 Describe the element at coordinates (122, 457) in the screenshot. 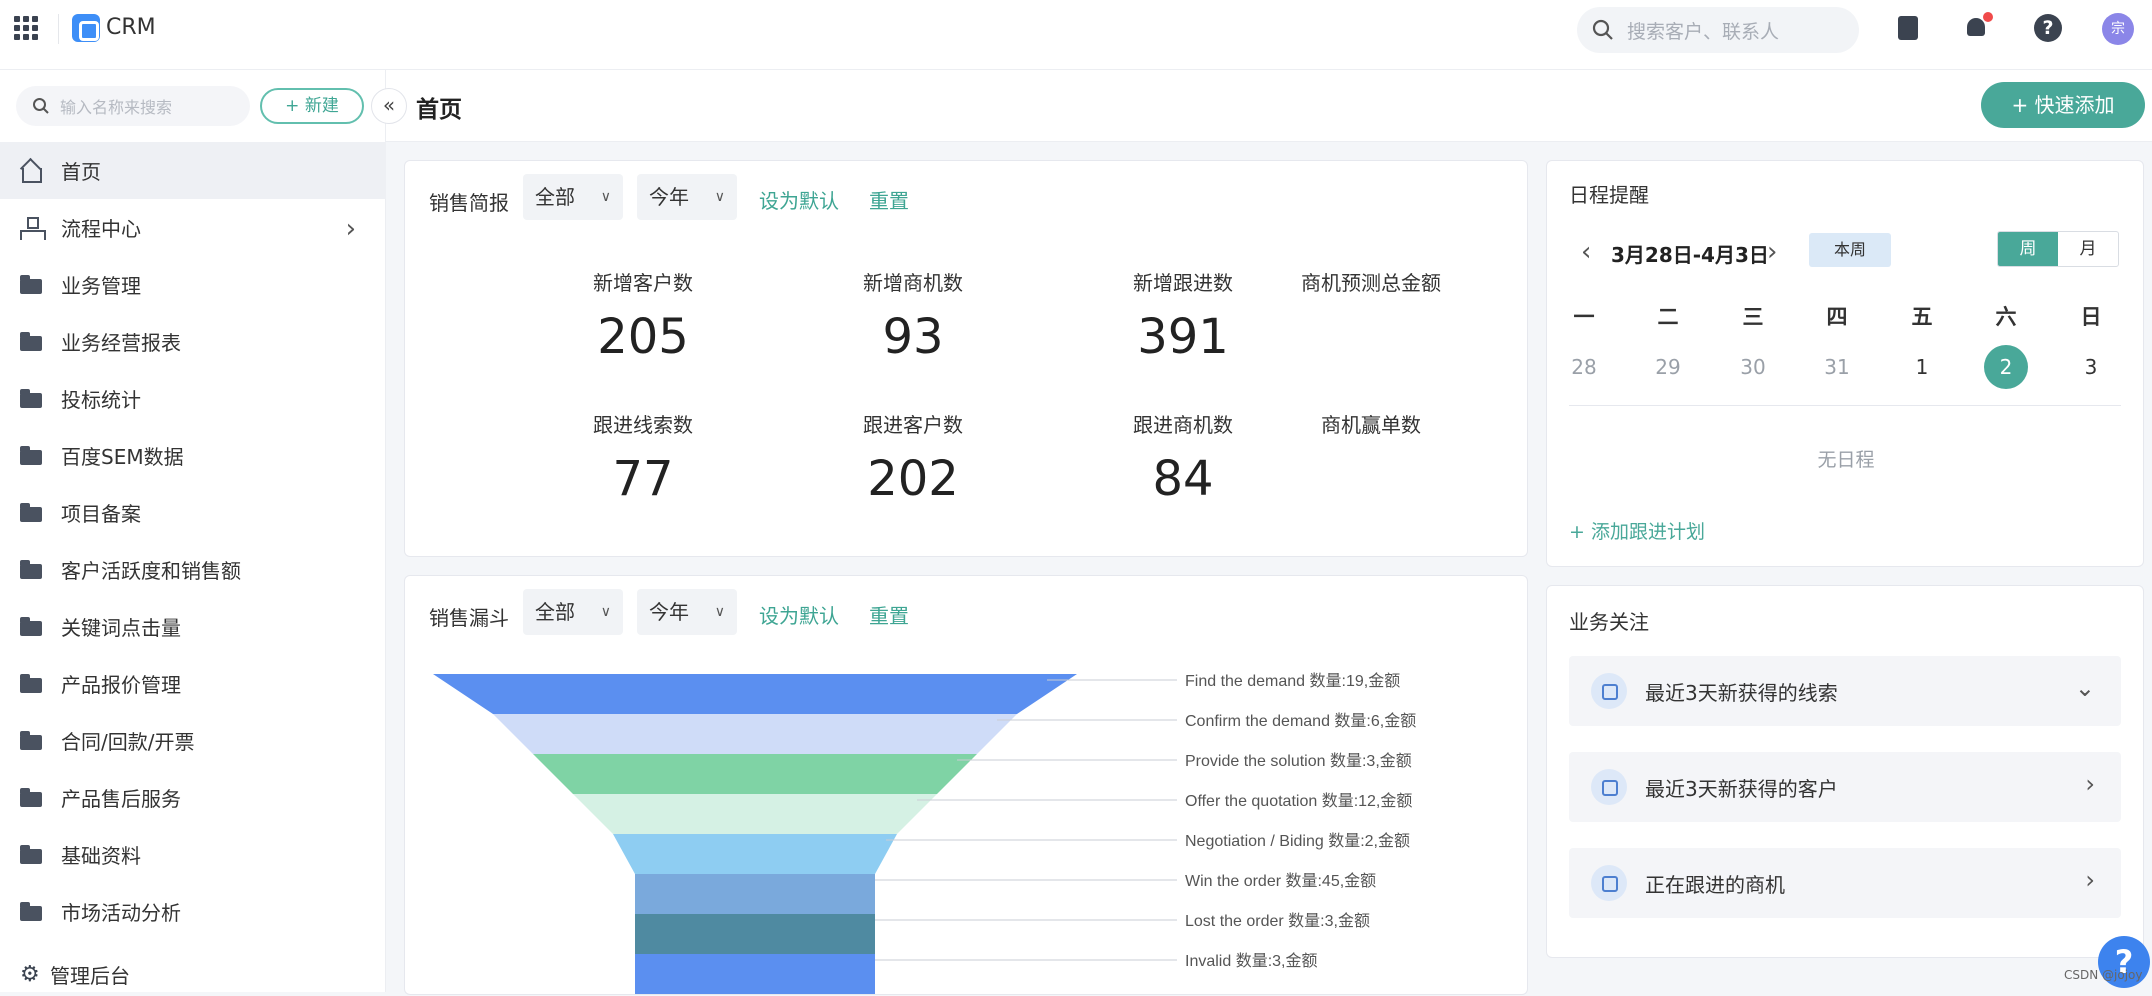

I see `sidebar-item-label: 百度SEM数据` at that location.